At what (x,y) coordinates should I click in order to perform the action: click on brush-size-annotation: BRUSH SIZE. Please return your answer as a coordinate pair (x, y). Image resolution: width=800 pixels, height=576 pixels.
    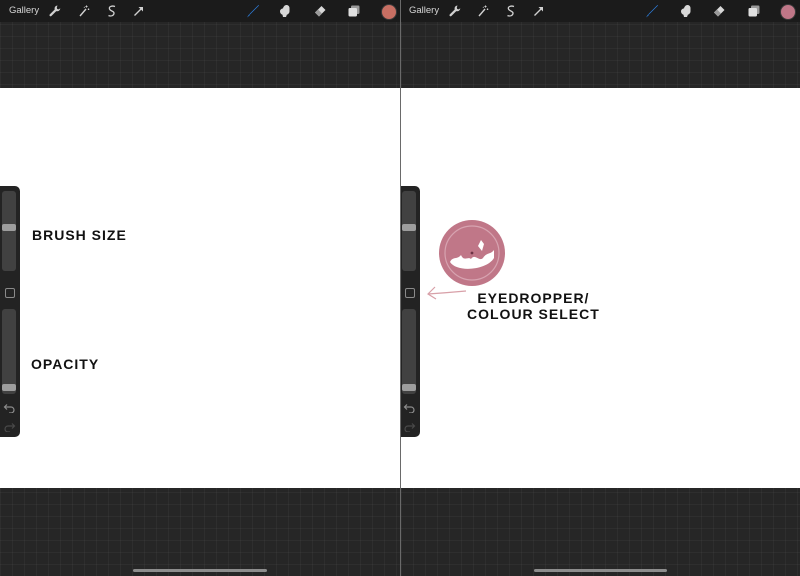
    Looking at the image, I should click on (79, 235).